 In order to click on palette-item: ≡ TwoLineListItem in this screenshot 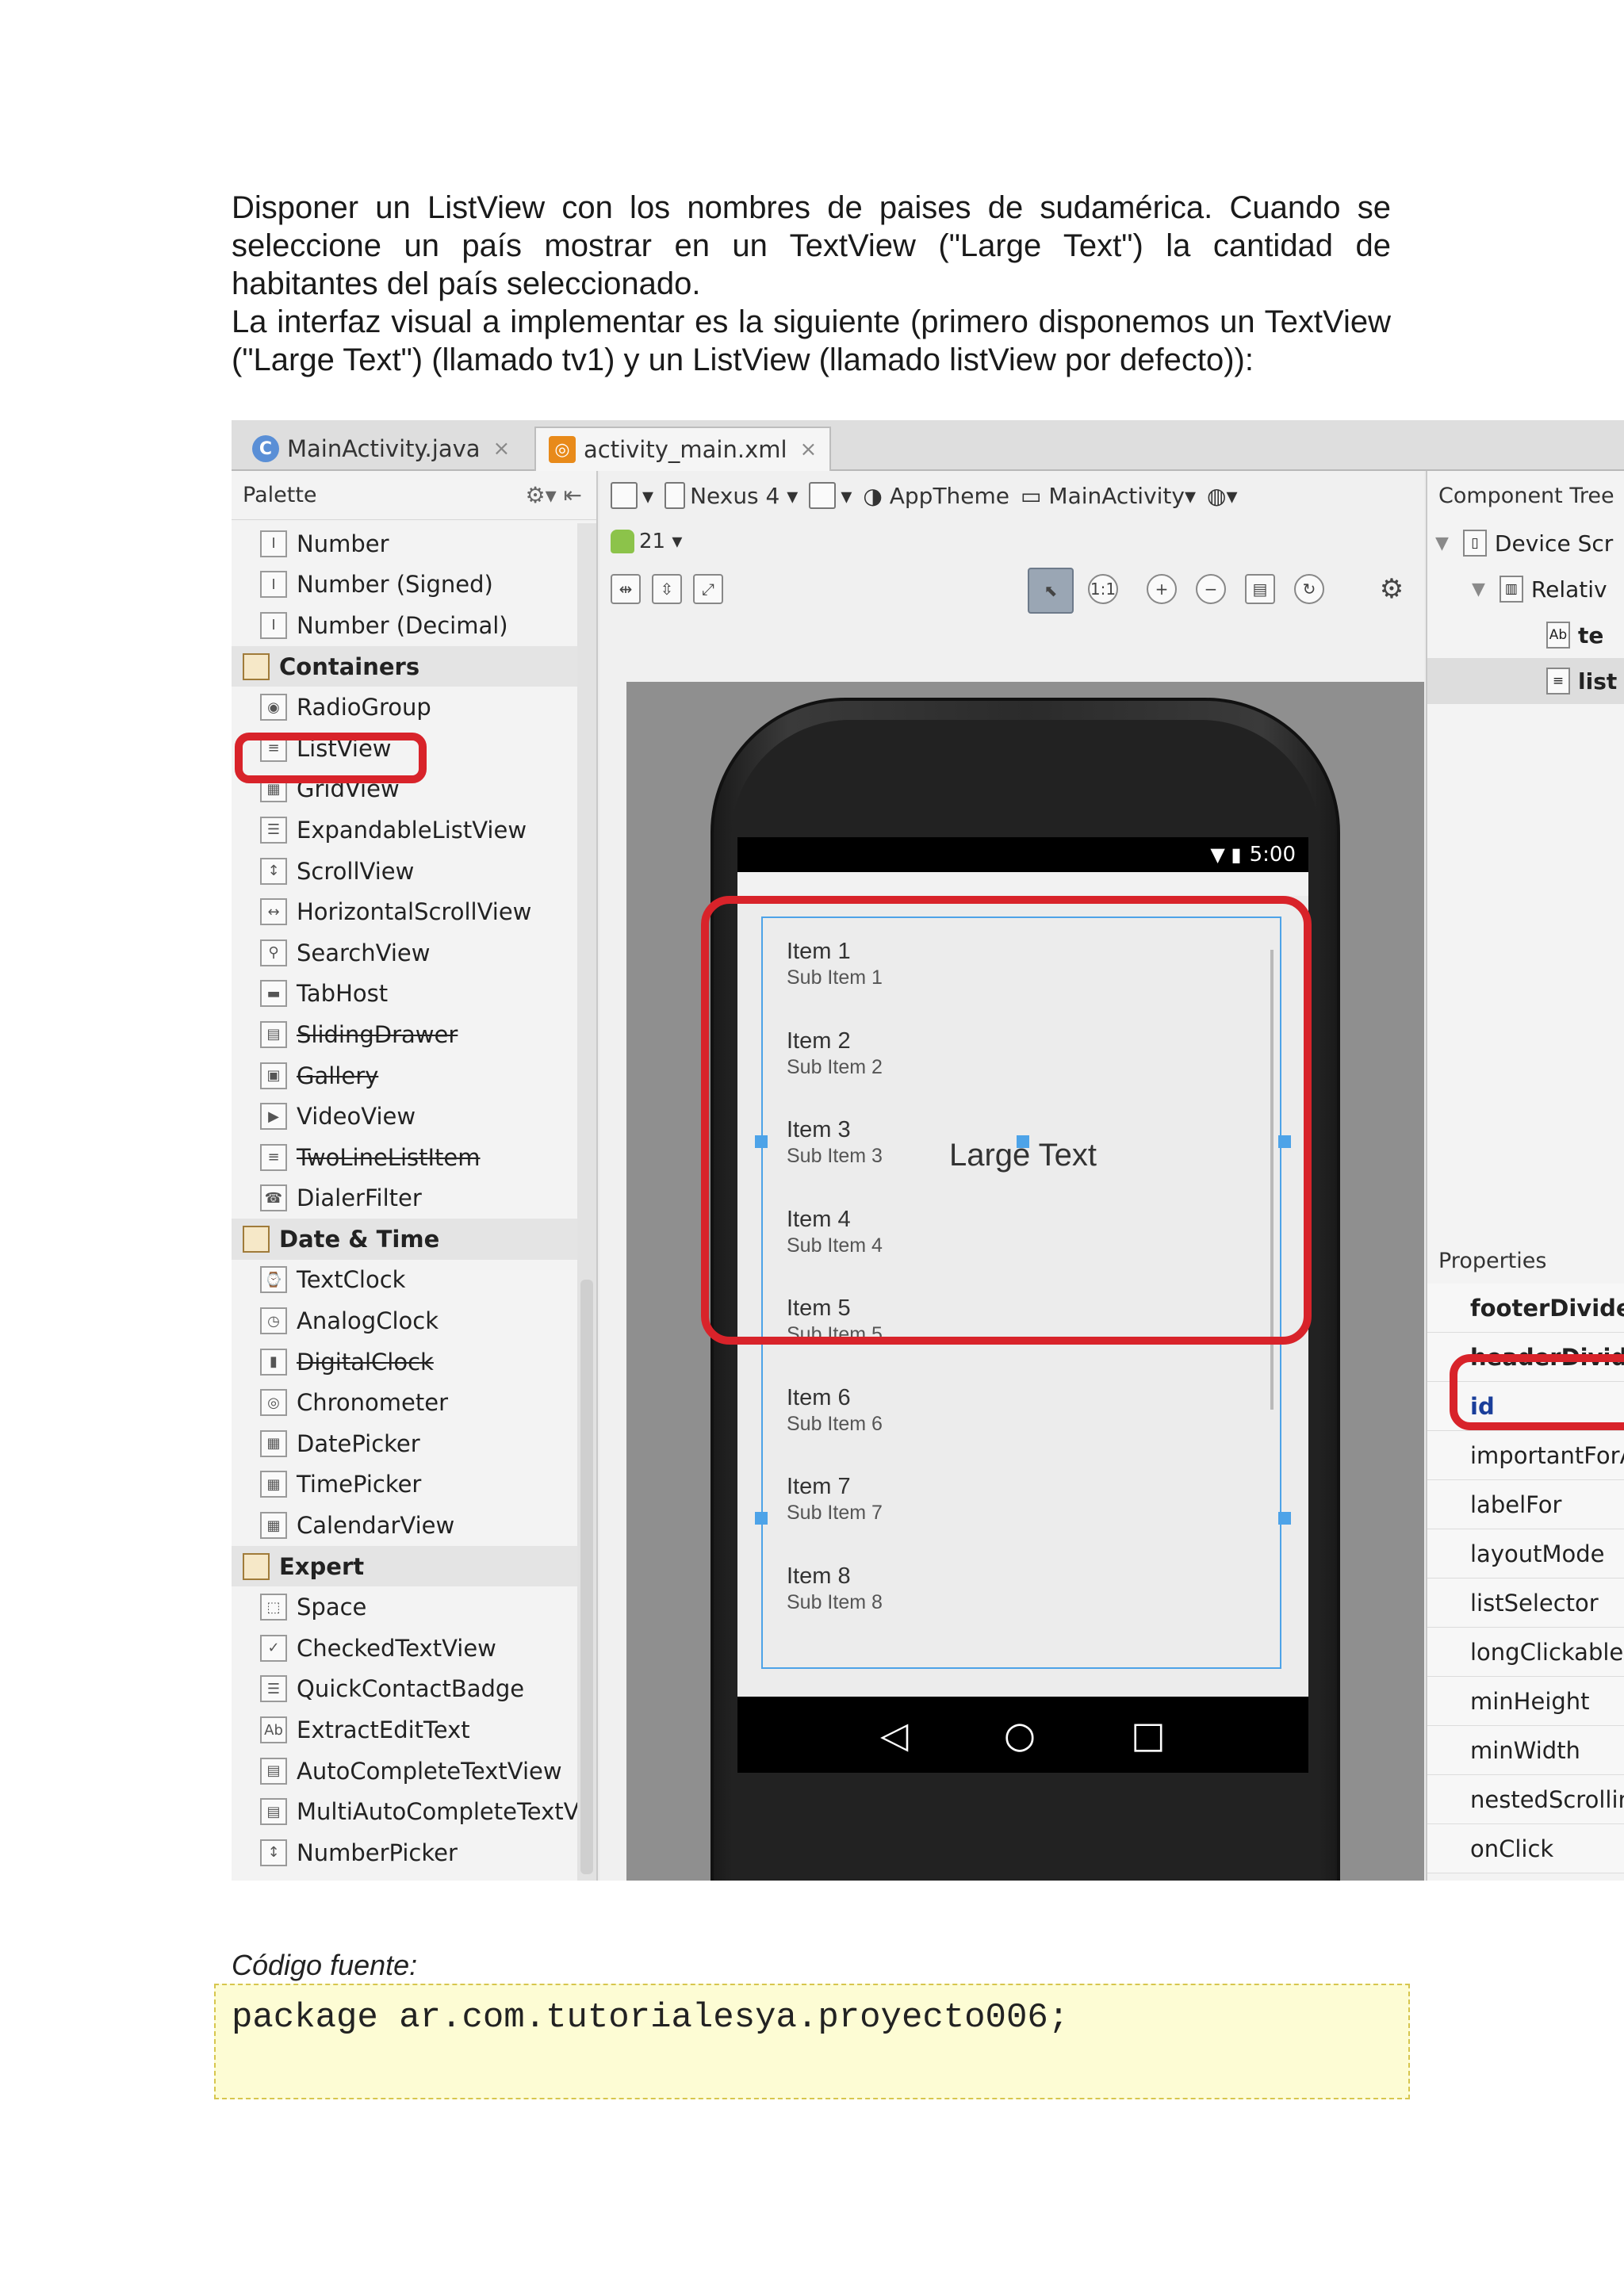, I will do `click(406, 1157)`.